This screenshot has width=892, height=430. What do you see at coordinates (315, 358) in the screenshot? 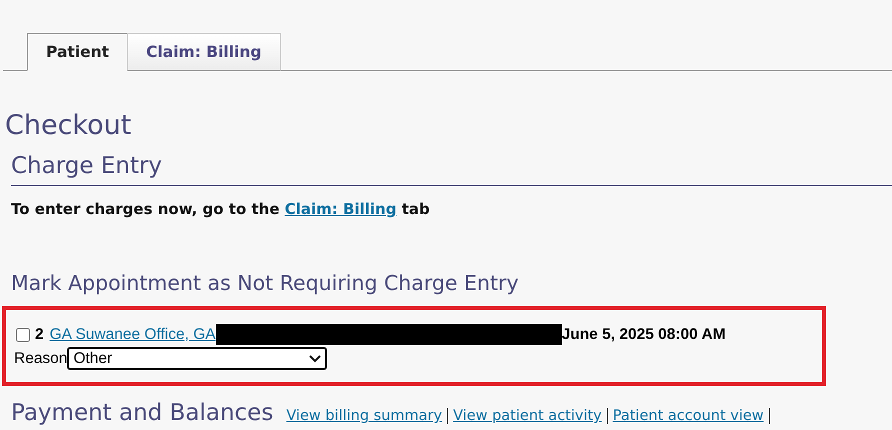
I see `chevron-down-icon` at bounding box center [315, 358].